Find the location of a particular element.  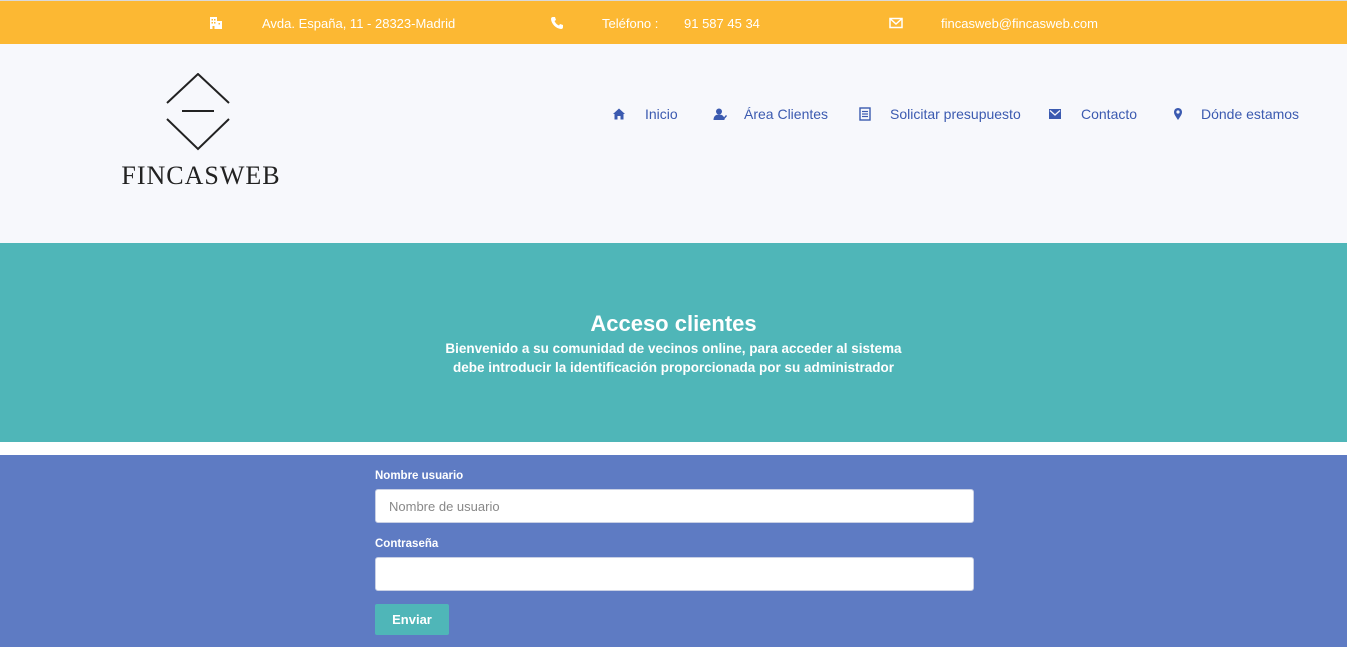

submit-button: Enviar is located at coordinates (412, 619).